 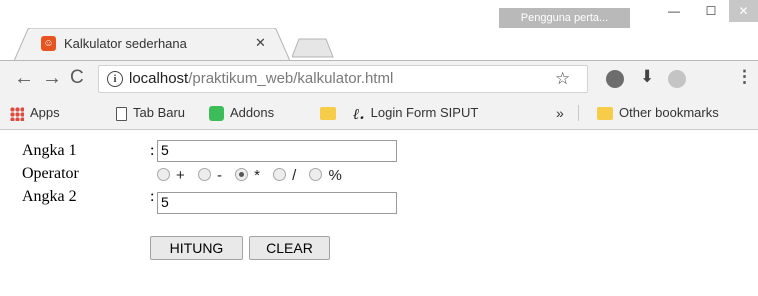 What do you see at coordinates (17, 113) in the screenshot?
I see `apps-grid-icon` at bounding box center [17, 113].